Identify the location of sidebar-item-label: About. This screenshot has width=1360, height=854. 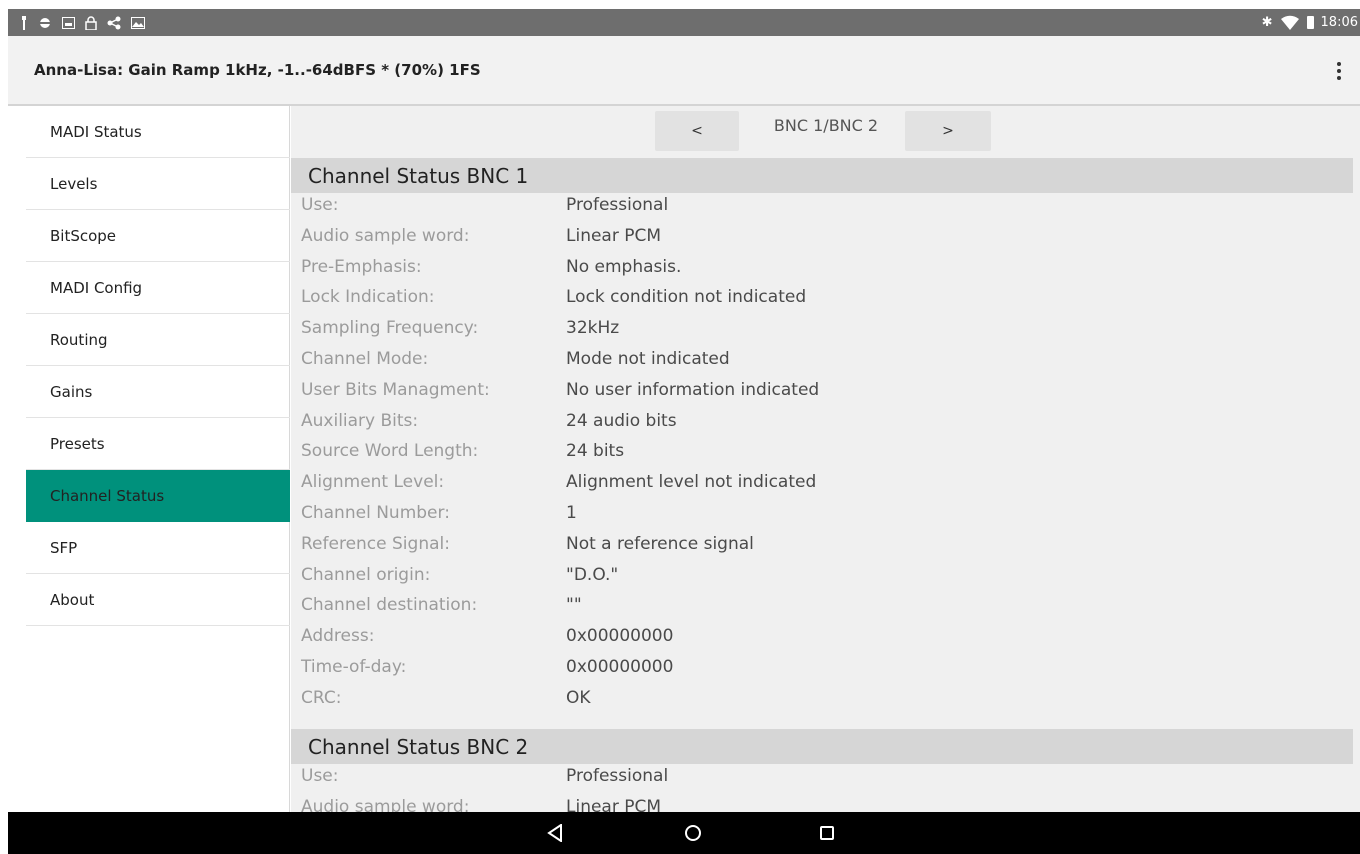
(72, 599).